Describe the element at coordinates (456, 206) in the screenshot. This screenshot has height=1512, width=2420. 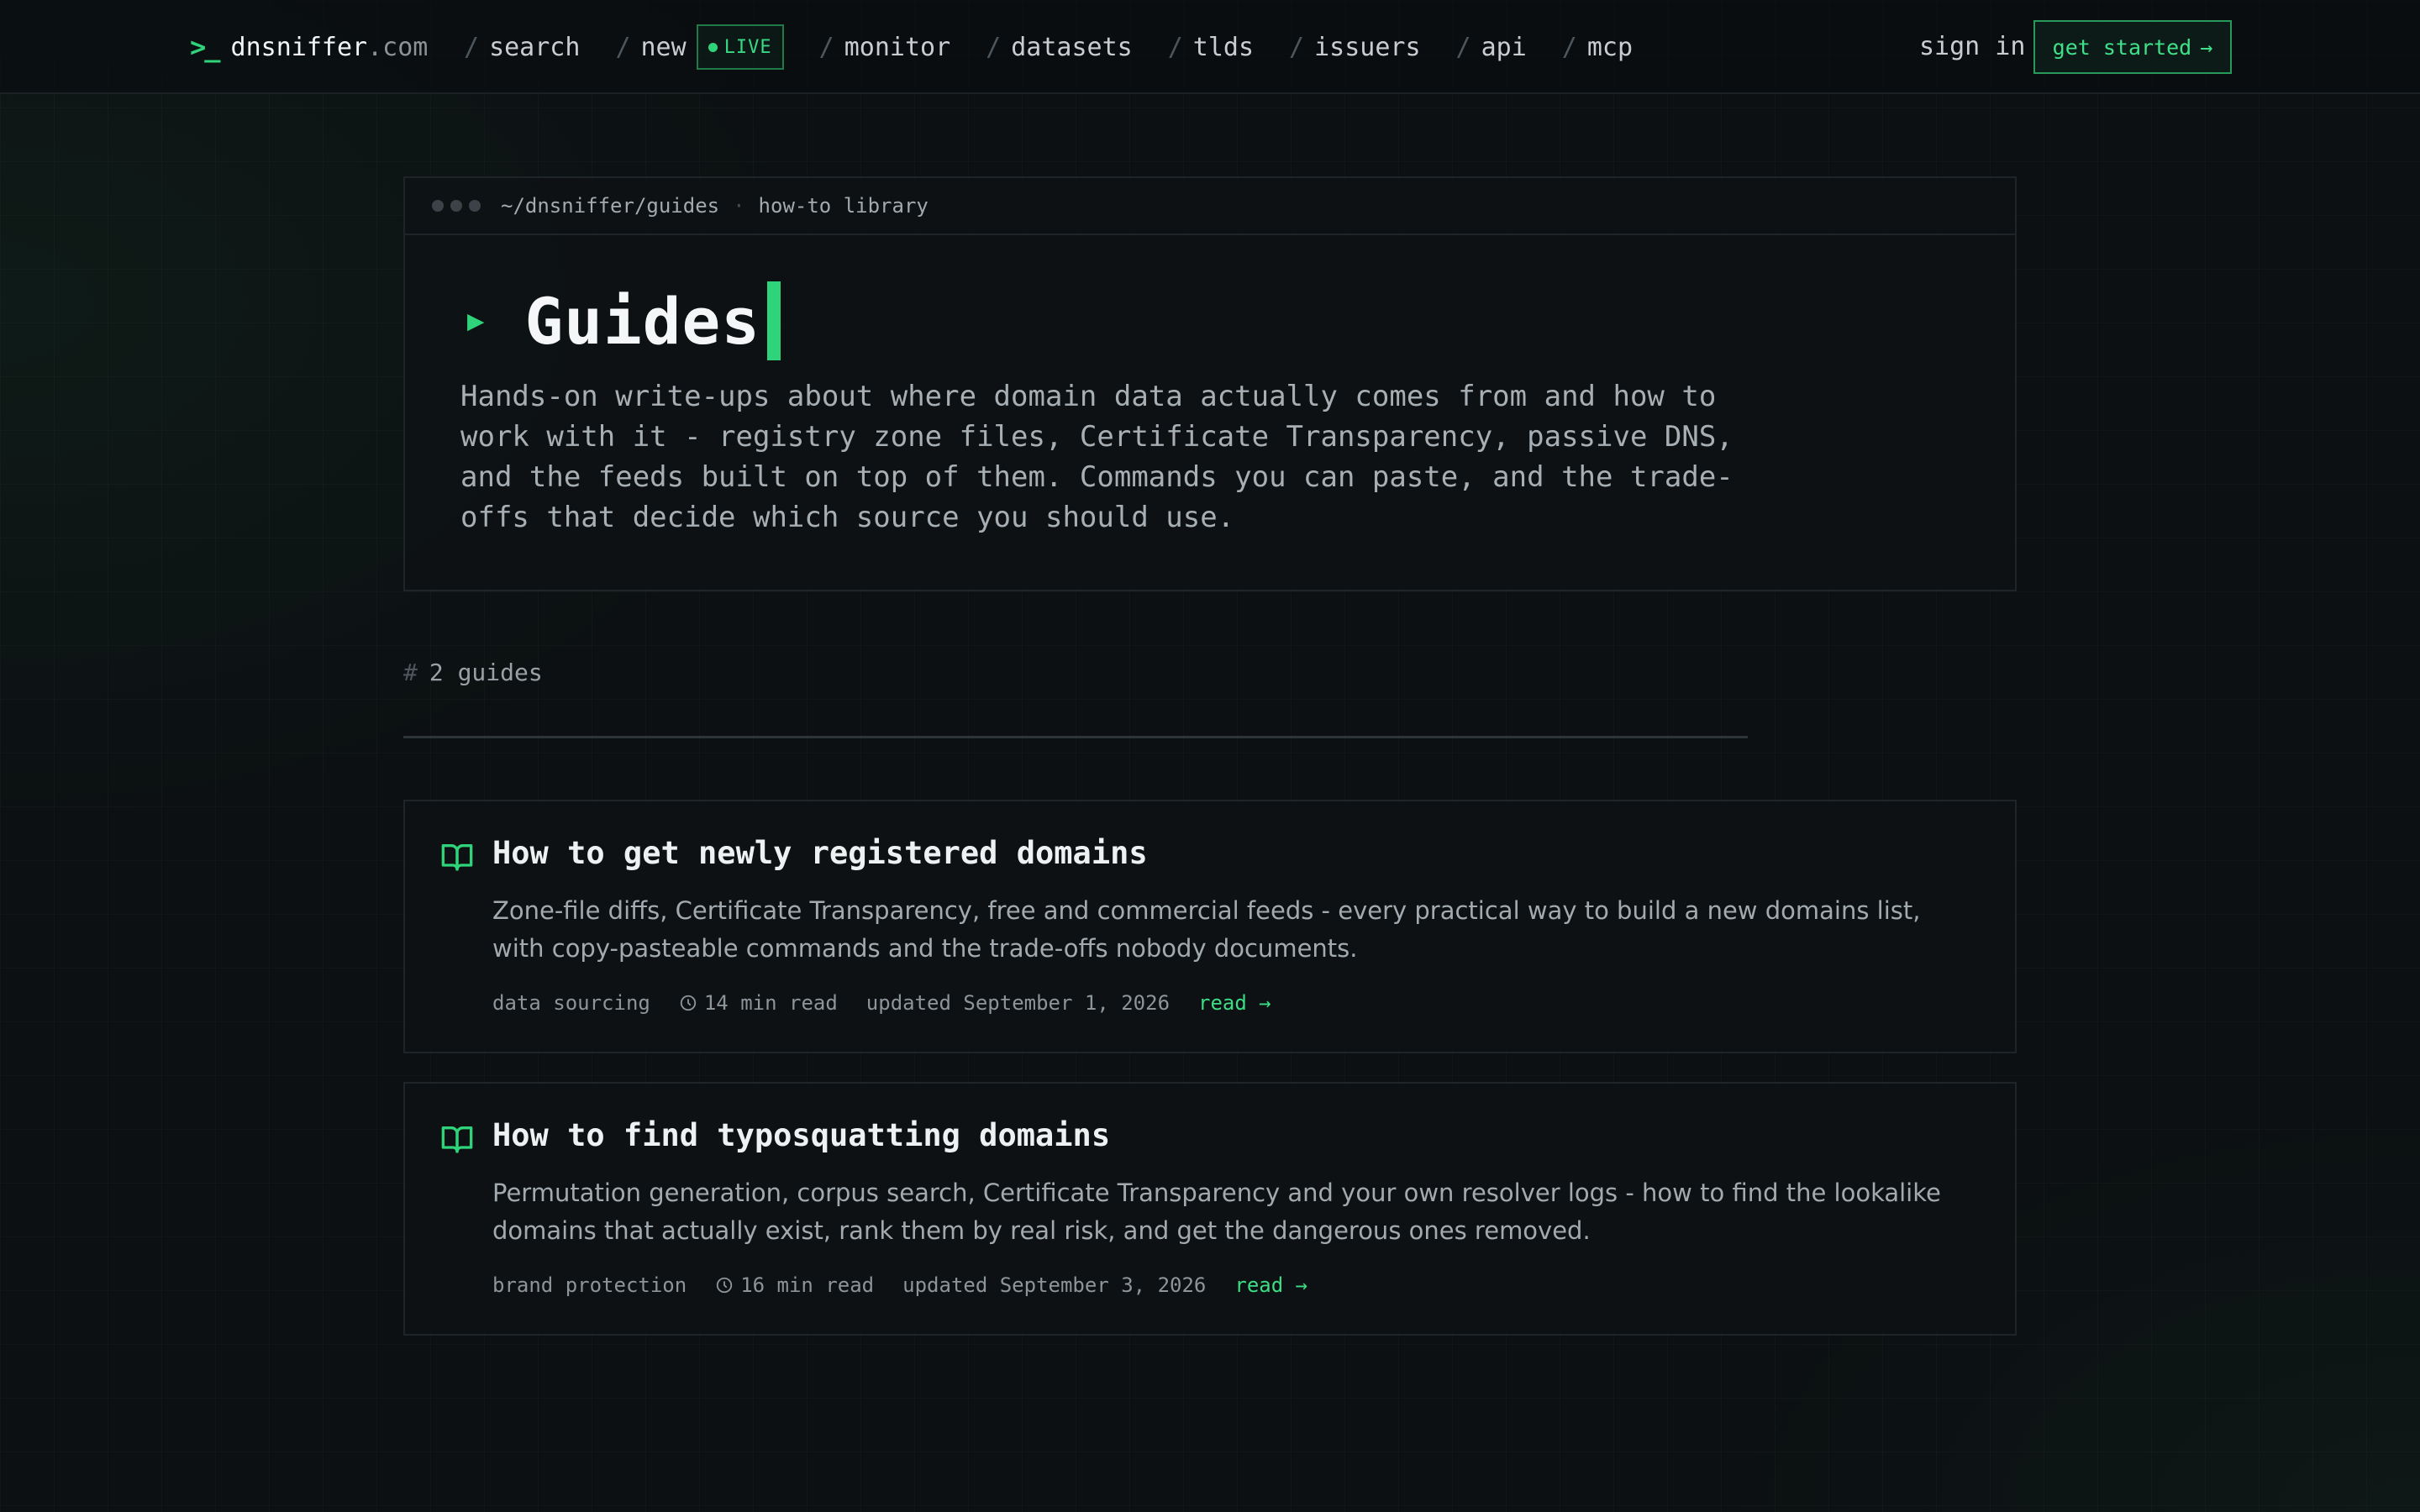
I see `window-dots-icon` at that location.